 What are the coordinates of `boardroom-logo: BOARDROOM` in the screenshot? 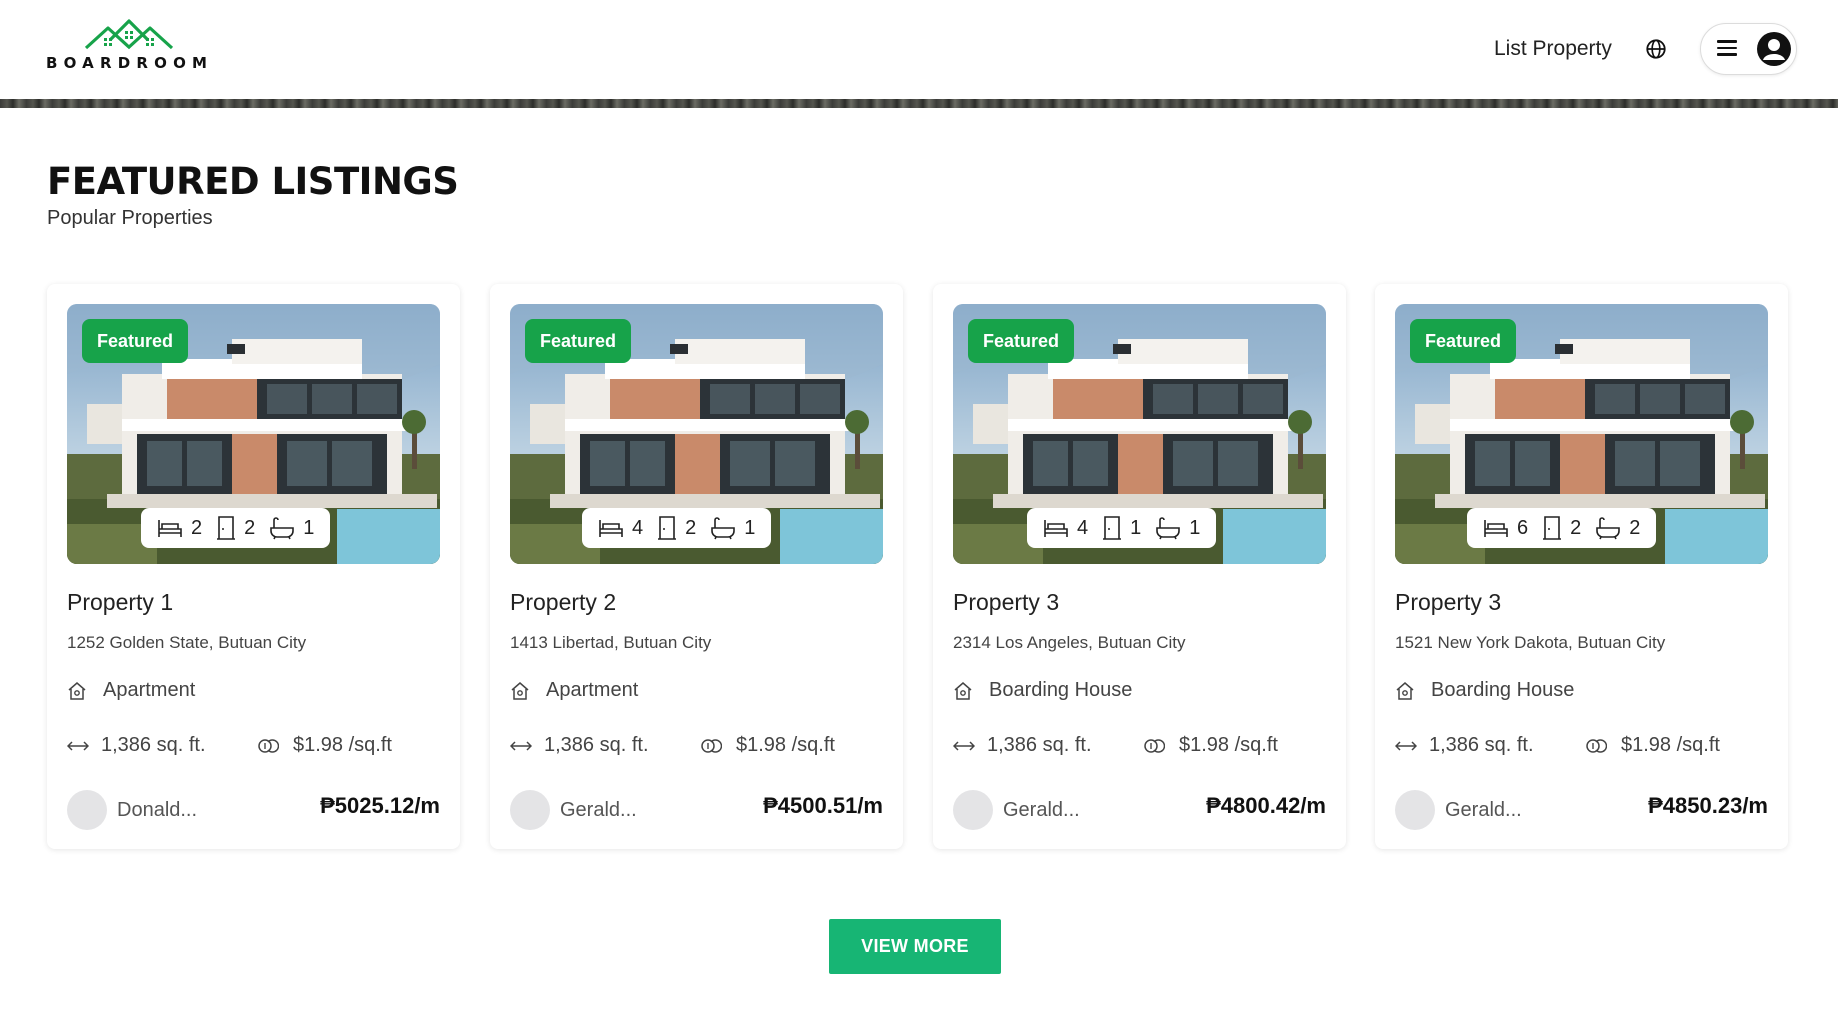 It's located at (131, 46).